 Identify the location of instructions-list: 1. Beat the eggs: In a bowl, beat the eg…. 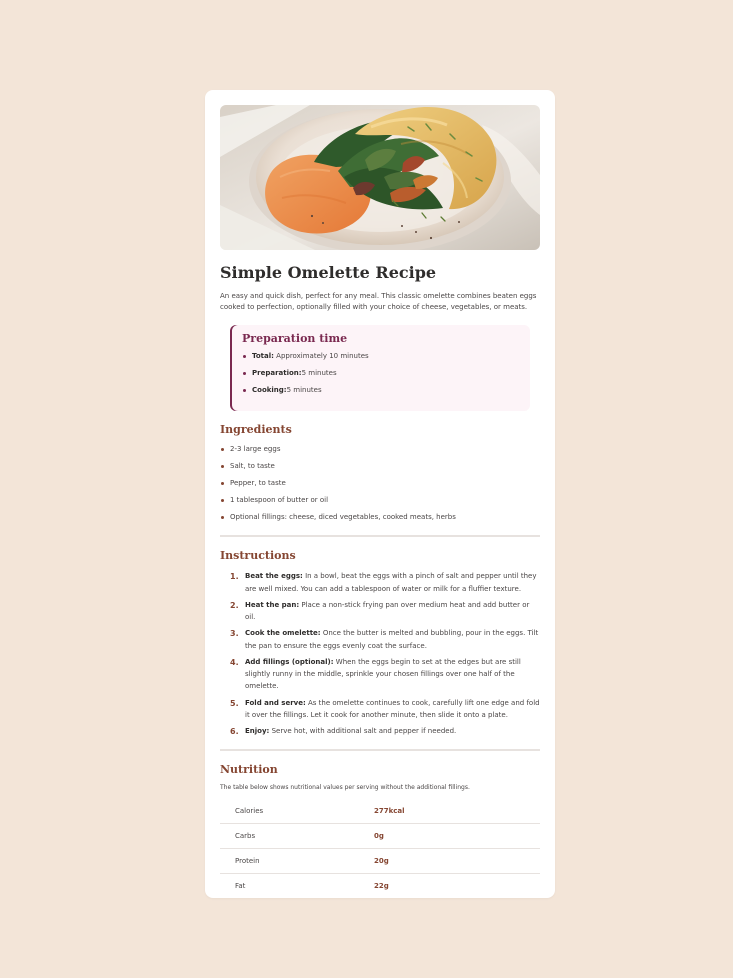
(380, 653).